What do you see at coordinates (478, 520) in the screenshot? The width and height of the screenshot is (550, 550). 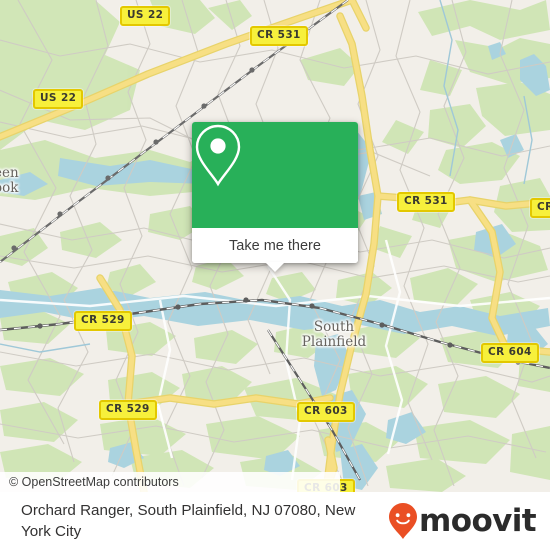 I see `moovit-wordmark: moovit` at bounding box center [478, 520].